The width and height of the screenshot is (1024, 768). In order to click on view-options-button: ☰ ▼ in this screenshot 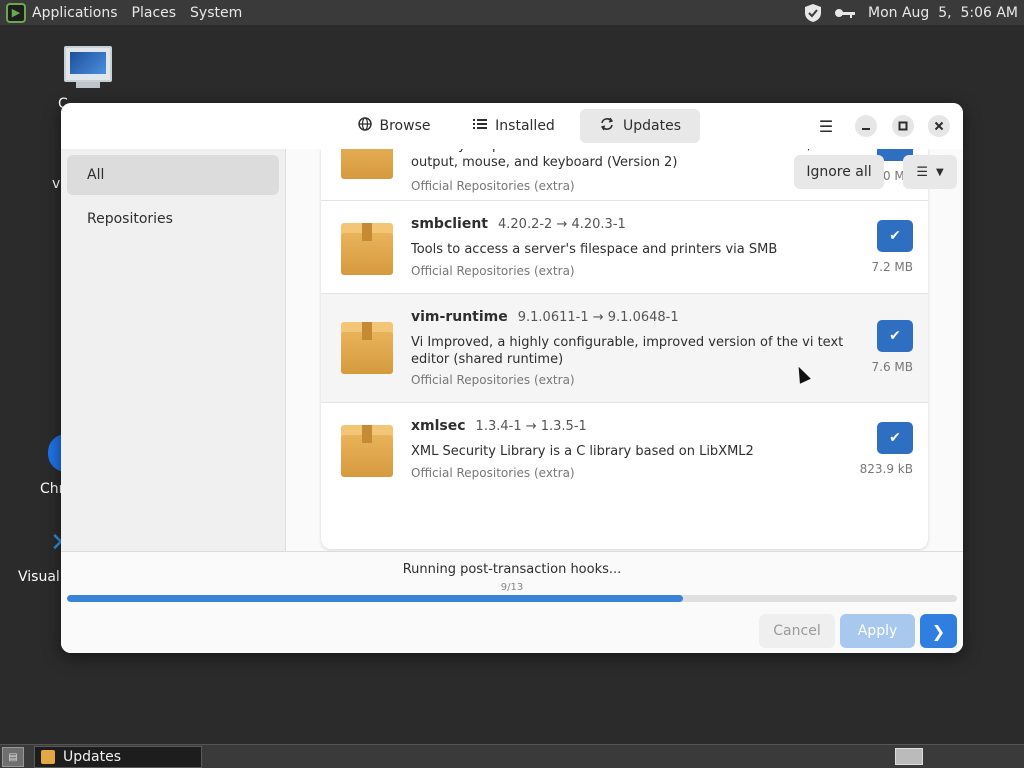, I will do `click(930, 172)`.